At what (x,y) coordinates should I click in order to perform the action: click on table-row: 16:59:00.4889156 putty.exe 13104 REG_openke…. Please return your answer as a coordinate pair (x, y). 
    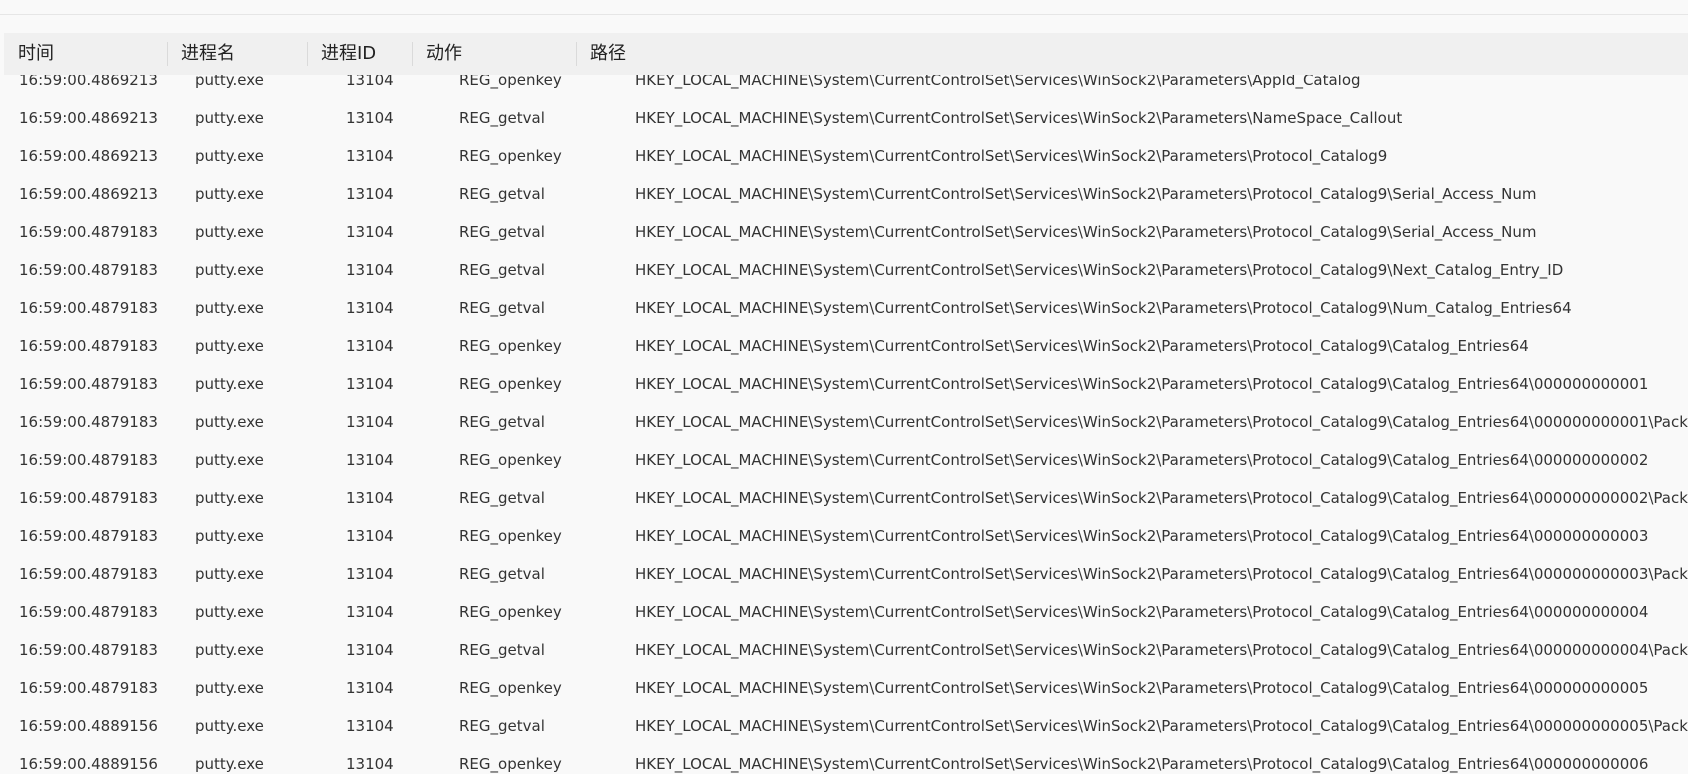
    Looking at the image, I should click on (846, 759).